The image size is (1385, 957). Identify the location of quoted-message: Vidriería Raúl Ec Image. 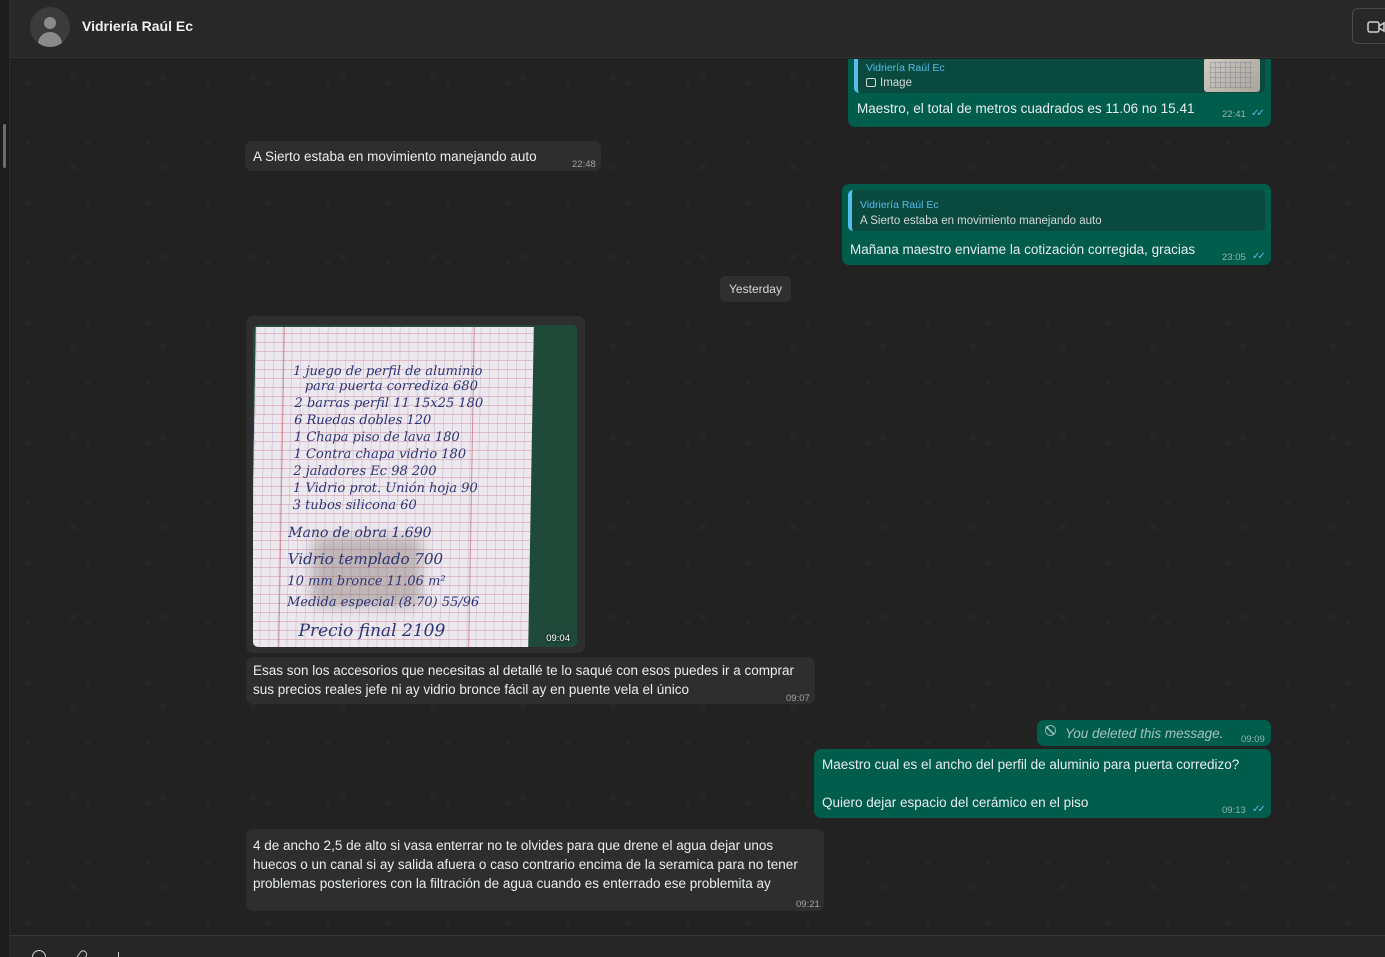
(1059, 76).